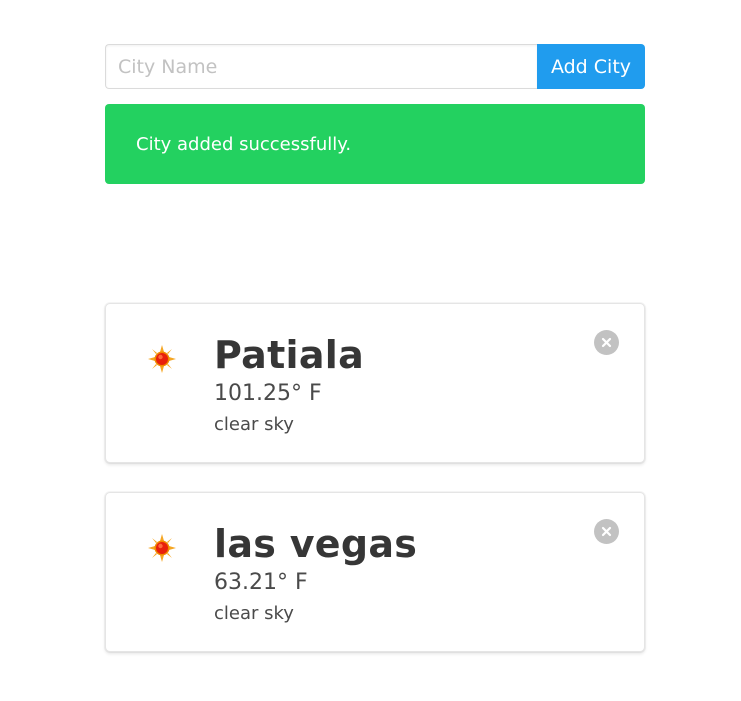  Describe the element at coordinates (375, 144) in the screenshot. I see `success-notification: City added successfully.` at that location.